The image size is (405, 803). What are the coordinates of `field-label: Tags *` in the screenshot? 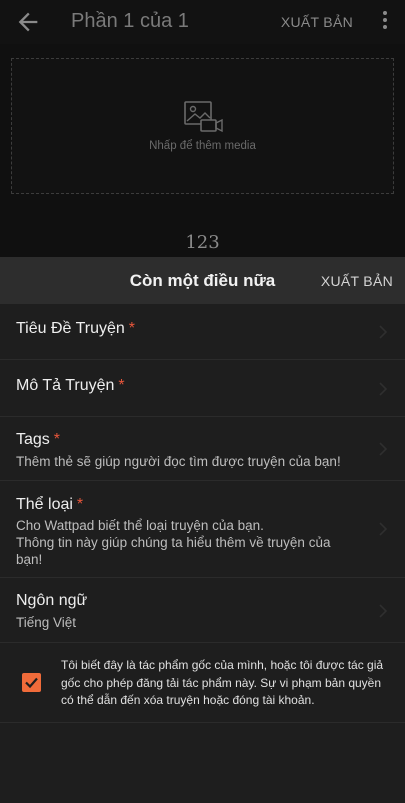 It's located at (38, 439).